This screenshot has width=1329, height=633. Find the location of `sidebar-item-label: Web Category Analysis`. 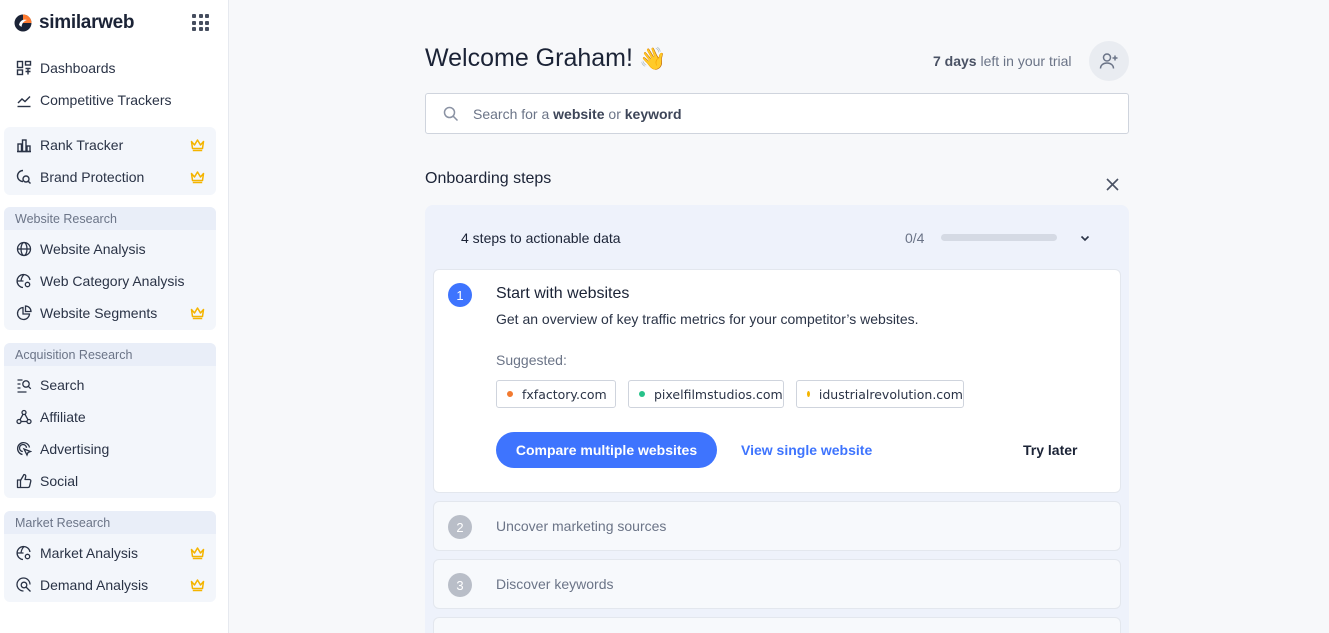

sidebar-item-label: Web Category Analysis is located at coordinates (112, 281).